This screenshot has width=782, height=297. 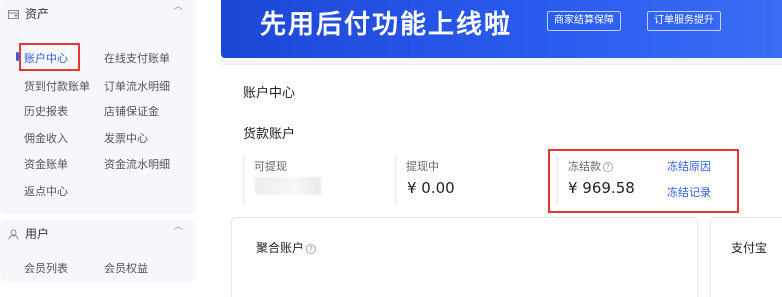 What do you see at coordinates (288, 186) in the screenshot?
I see `withdrawable-value-redacted` at bounding box center [288, 186].